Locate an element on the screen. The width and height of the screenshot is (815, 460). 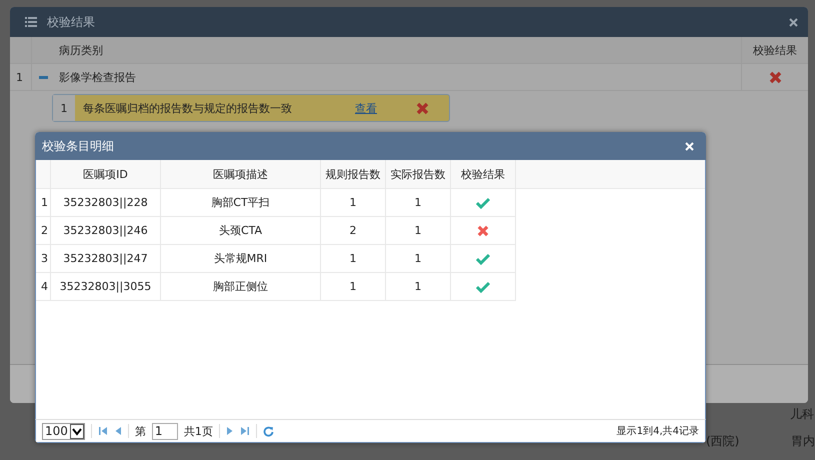
row-number: 3 is located at coordinates (43, 258).